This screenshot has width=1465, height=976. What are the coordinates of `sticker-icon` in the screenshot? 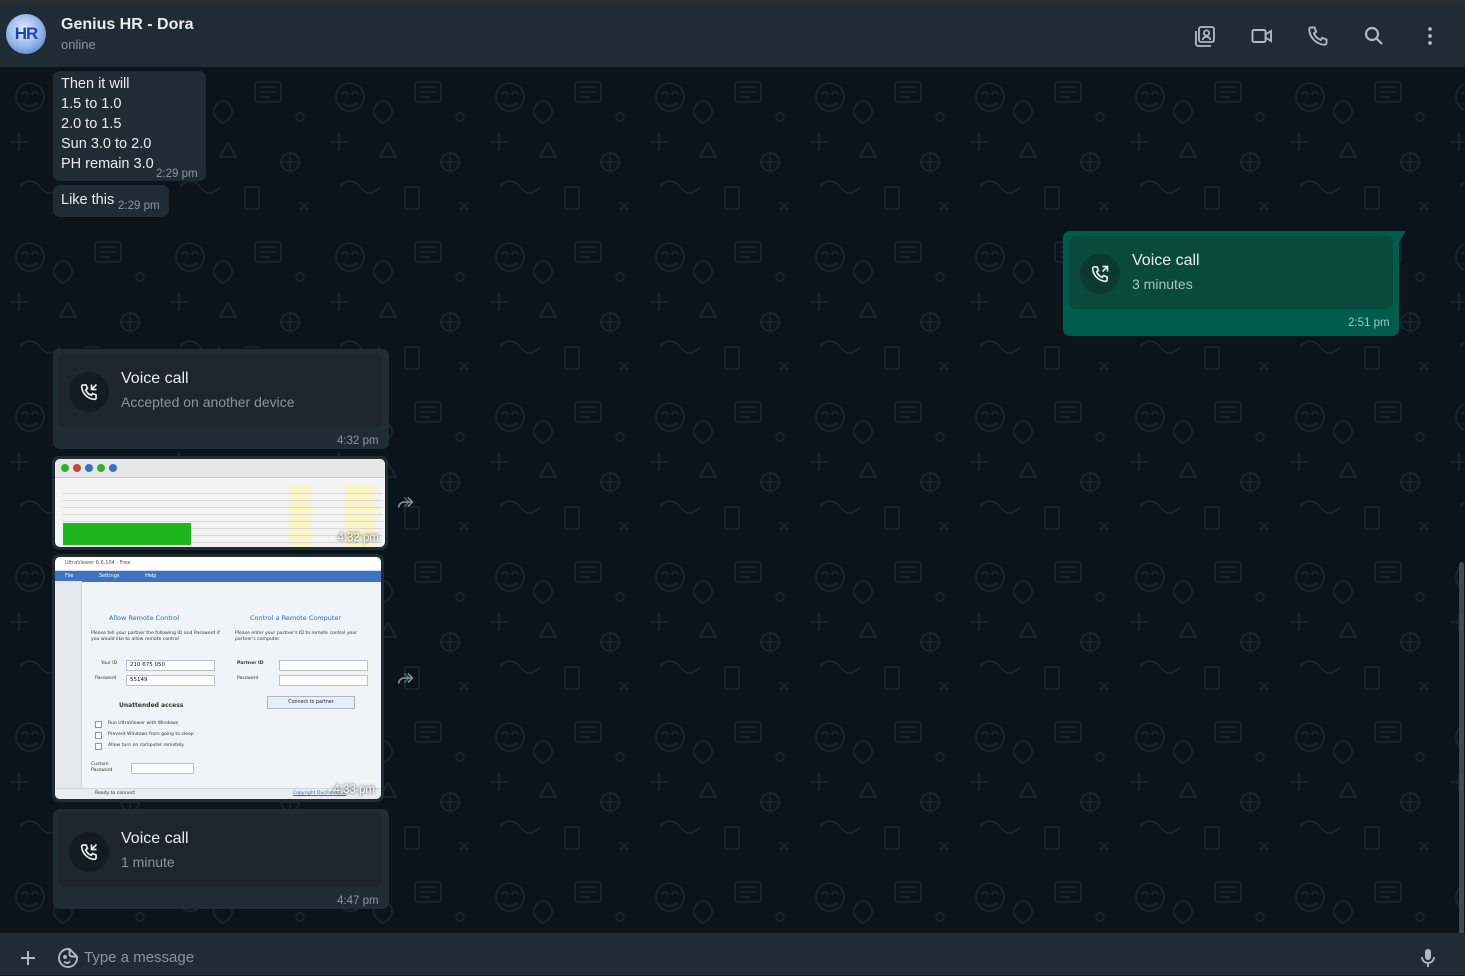 It's located at (68, 958).